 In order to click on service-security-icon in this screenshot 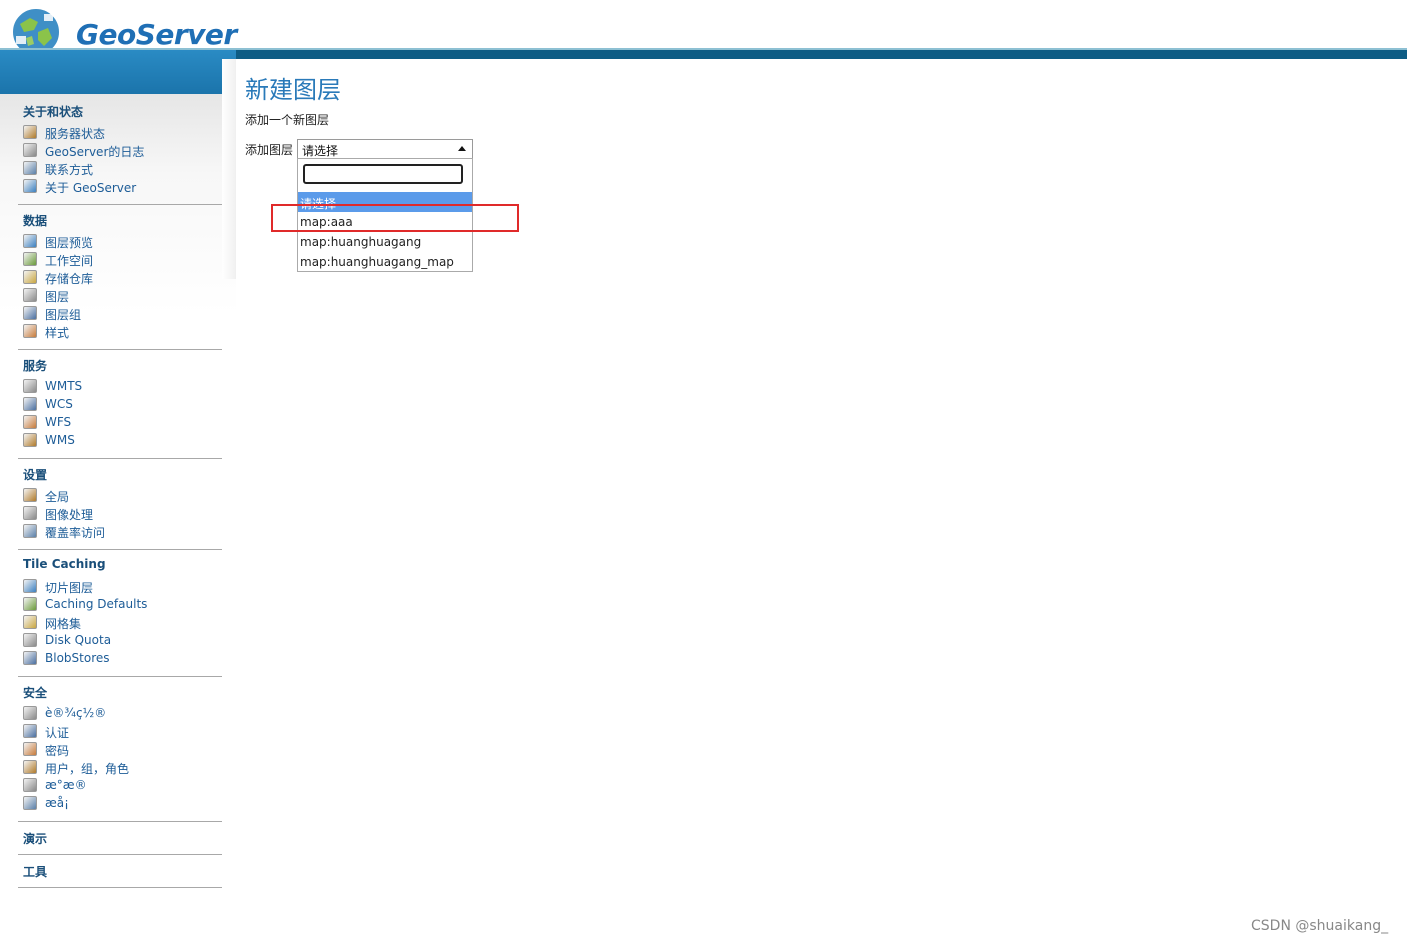, I will do `click(30, 803)`.